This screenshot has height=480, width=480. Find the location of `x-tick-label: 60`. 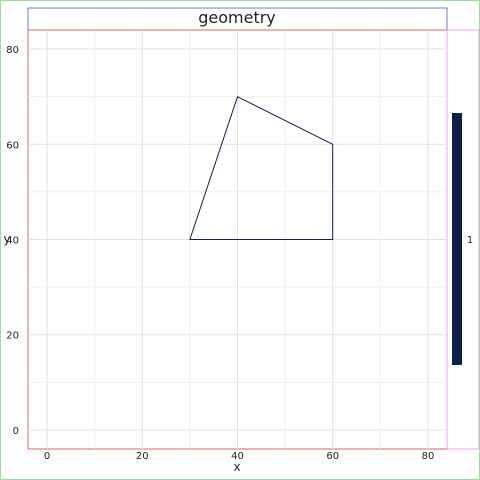

x-tick-label: 60 is located at coordinates (332, 456).